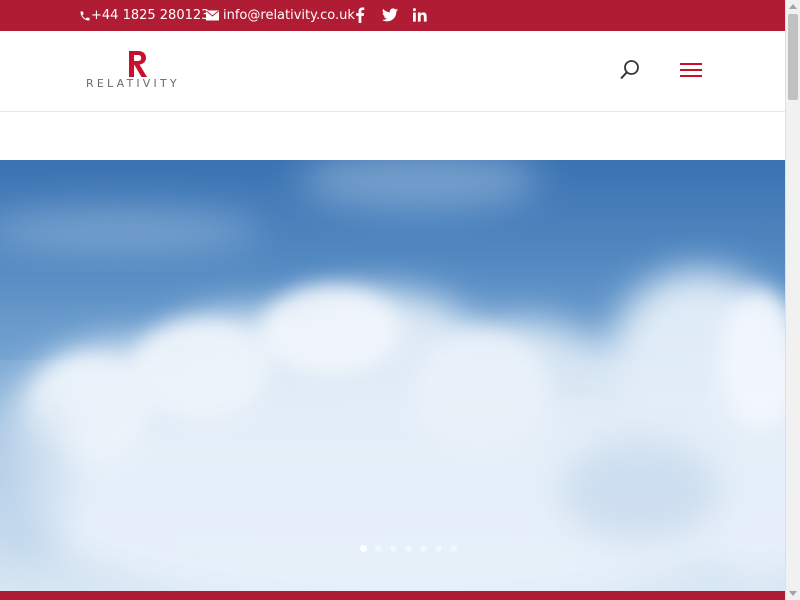 The height and width of the screenshot is (600, 800). I want to click on envelope-icon, so click(212, 15).